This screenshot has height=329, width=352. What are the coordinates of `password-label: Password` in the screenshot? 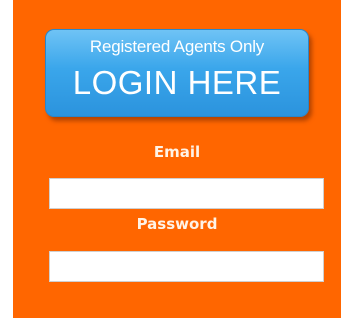 It's located at (177, 224).